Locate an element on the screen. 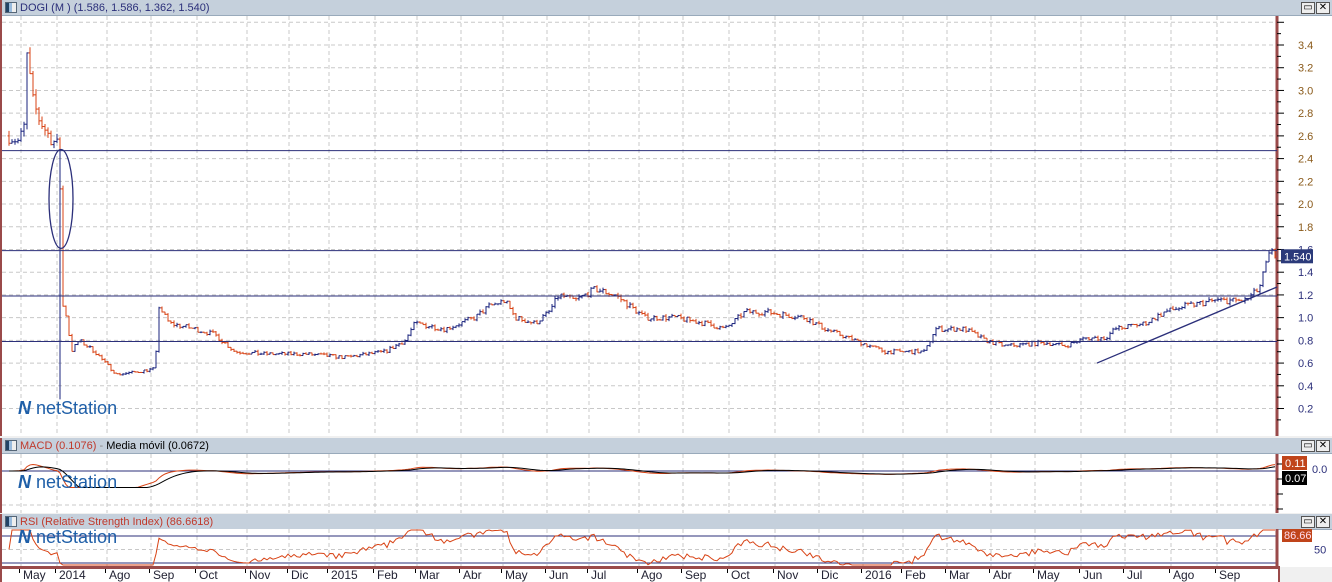  y-tick-label: 0.2 is located at coordinates (1305, 410).